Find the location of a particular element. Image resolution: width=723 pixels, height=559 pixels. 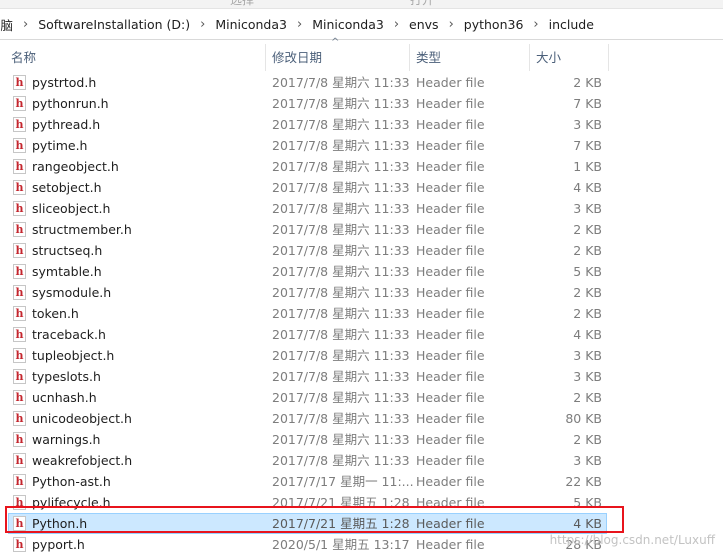

breadcrumb-drive: SoftwareInstallation (D:) is located at coordinates (114, 24).